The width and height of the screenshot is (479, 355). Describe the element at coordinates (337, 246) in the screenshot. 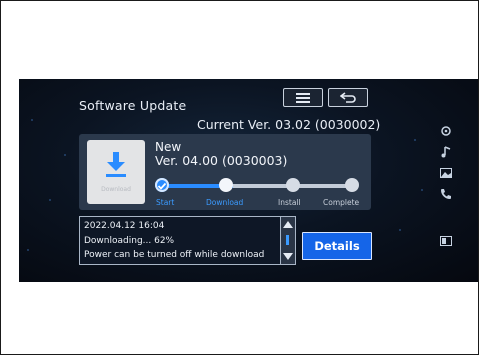

I see `details-button: Details` at that location.